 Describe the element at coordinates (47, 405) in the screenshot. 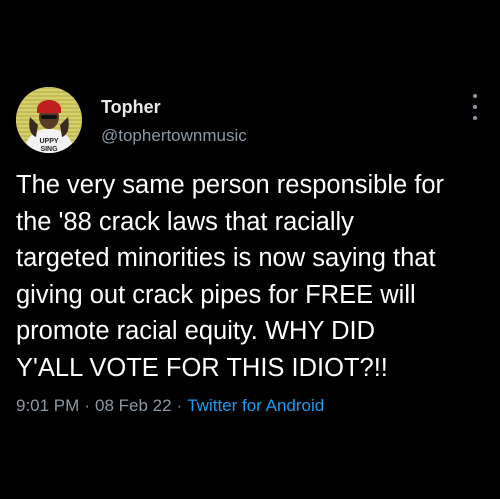

I see `tweet-time: 9:01 PM` at that location.